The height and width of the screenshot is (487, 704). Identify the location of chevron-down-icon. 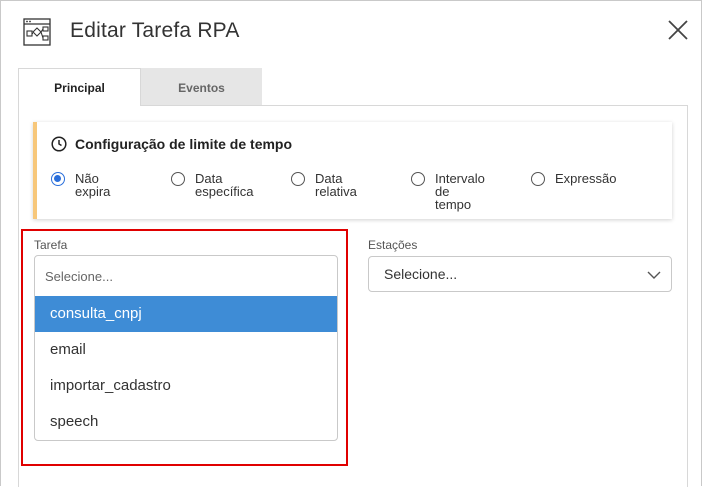
(654, 275).